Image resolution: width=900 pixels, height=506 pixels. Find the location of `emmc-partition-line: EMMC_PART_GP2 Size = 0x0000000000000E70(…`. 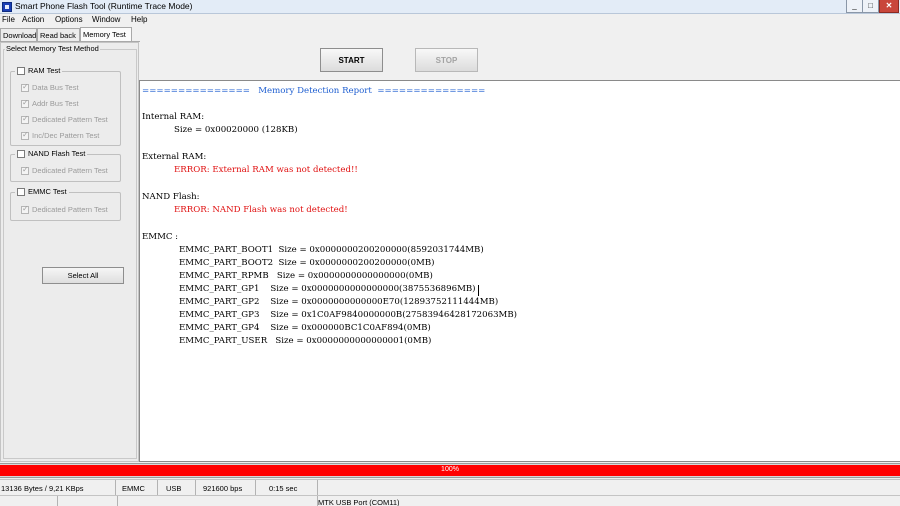

emmc-partition-line: EMMC_PART_GP2 Size = 0x0000000000000E70(… is located at coordinates (339, 302).